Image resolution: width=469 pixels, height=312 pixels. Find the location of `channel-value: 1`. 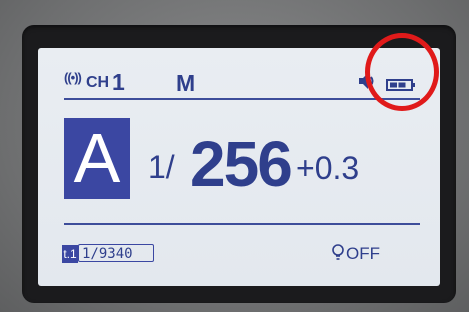

channel-value: 1 is located at coordinates (118, 82).